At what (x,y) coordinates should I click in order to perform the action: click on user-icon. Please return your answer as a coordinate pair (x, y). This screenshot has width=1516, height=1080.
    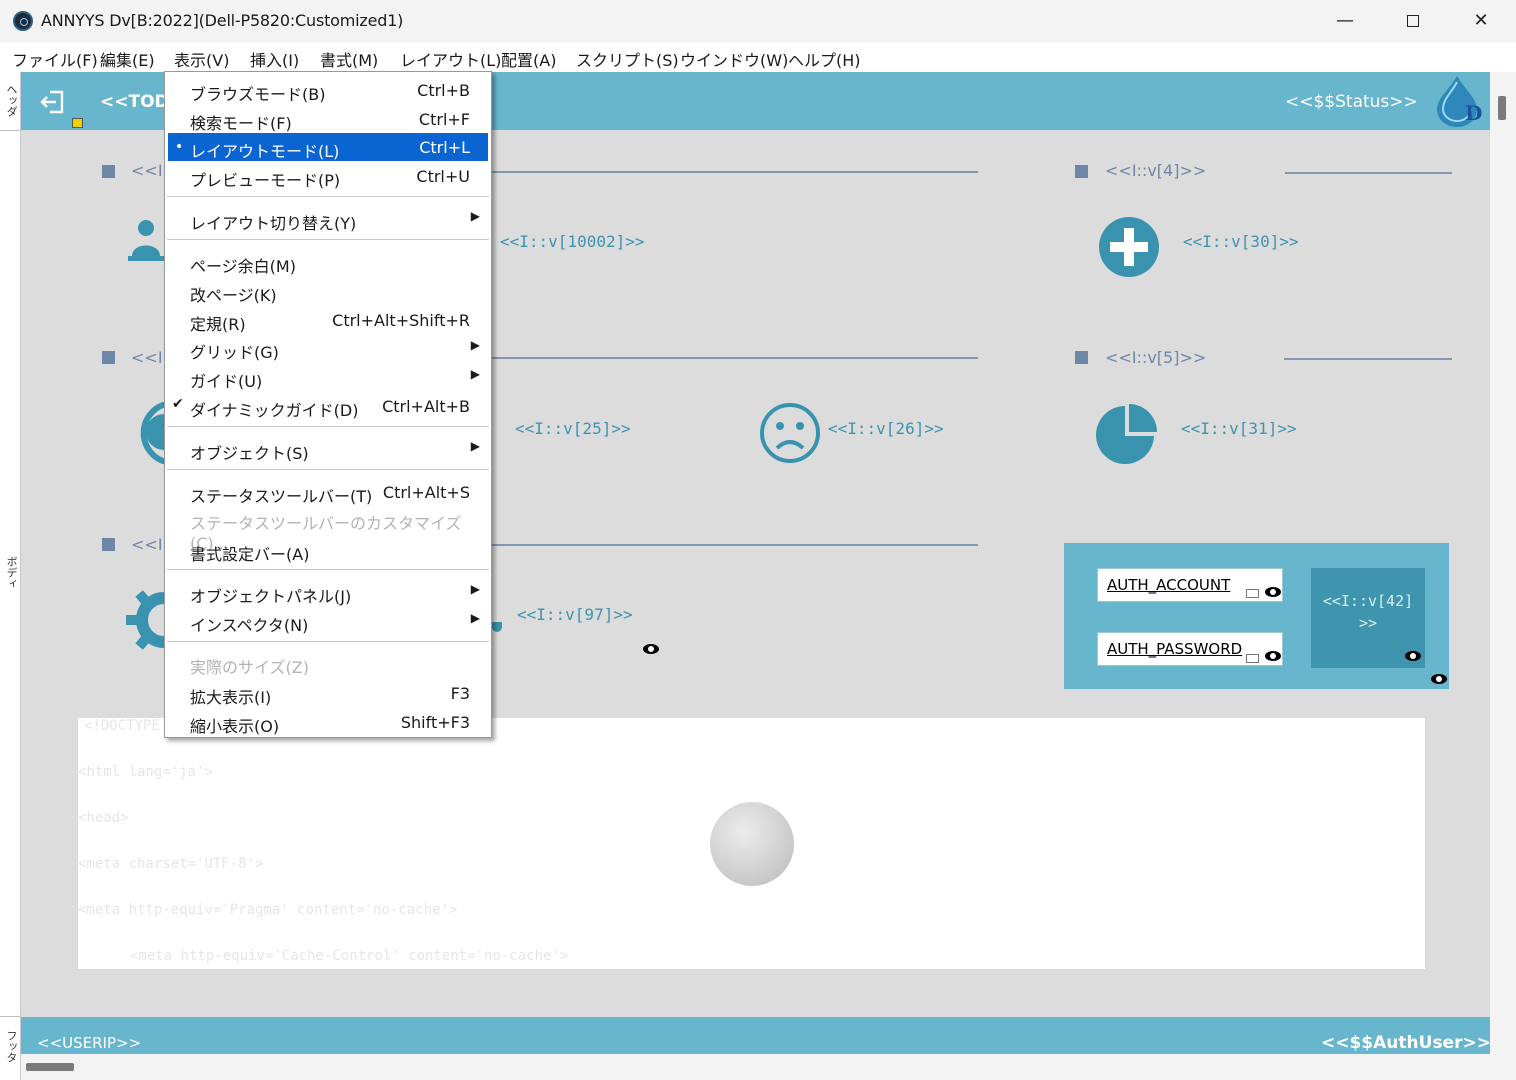
    Looking at the image, I should click on (146, 241).